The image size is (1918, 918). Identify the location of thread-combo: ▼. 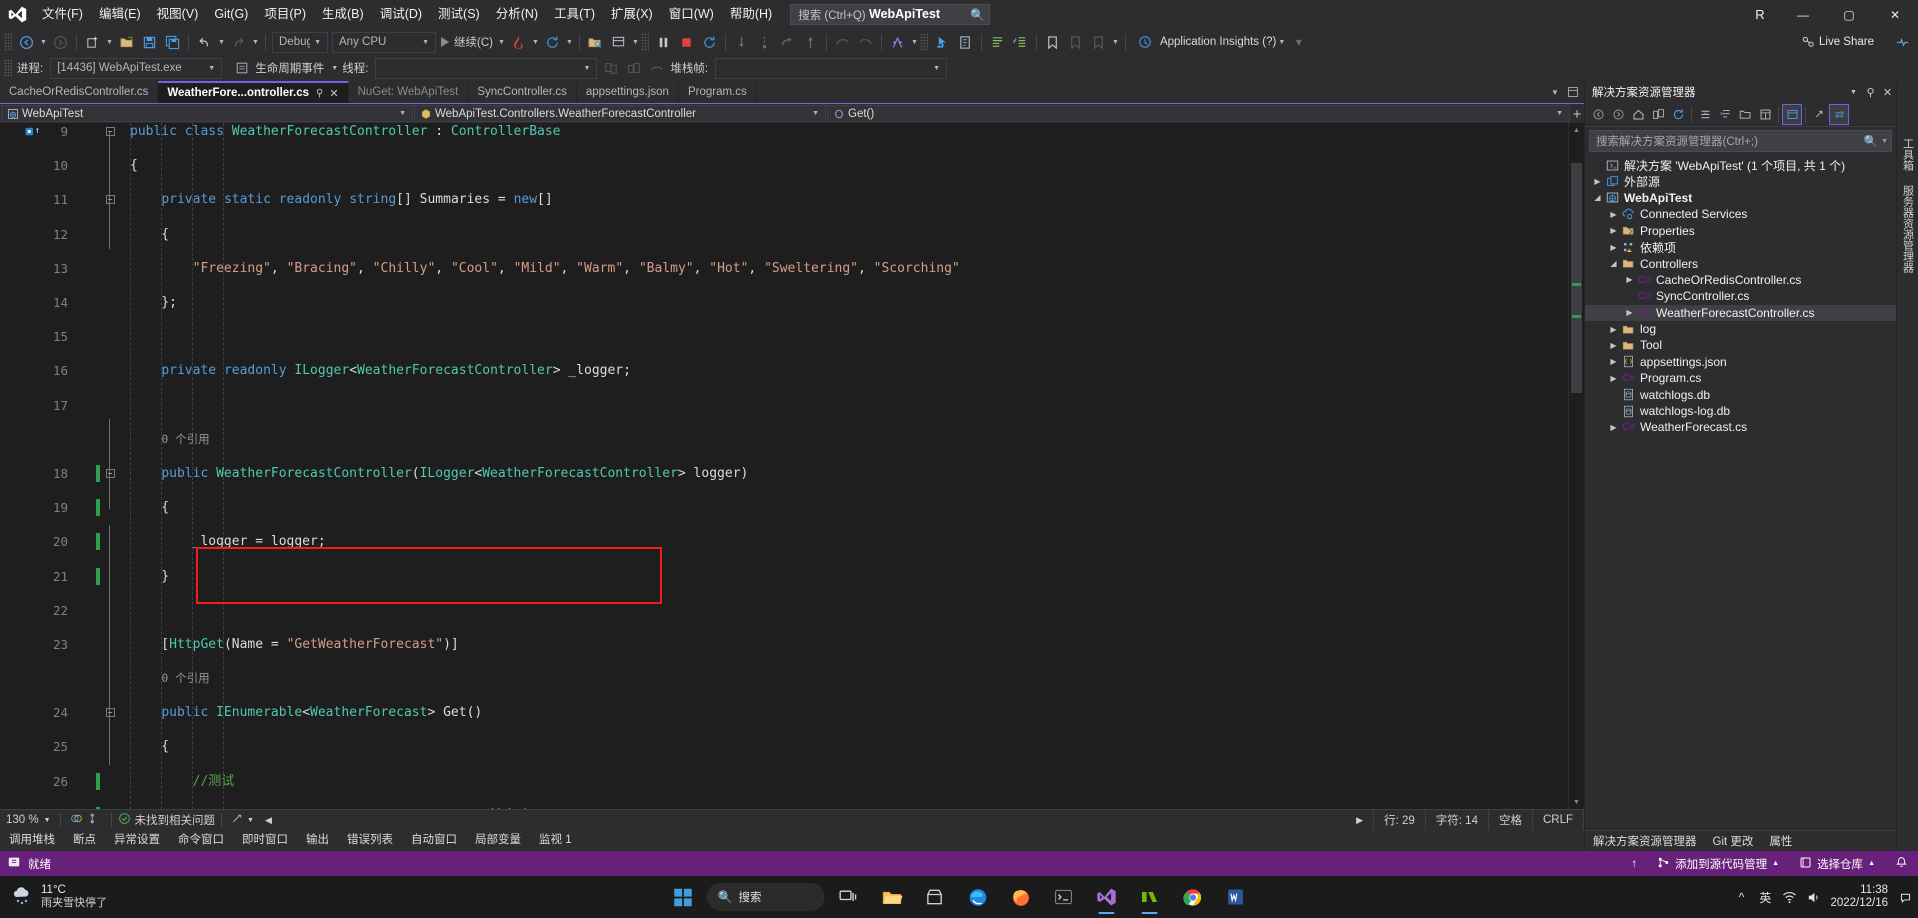
(486, 68).